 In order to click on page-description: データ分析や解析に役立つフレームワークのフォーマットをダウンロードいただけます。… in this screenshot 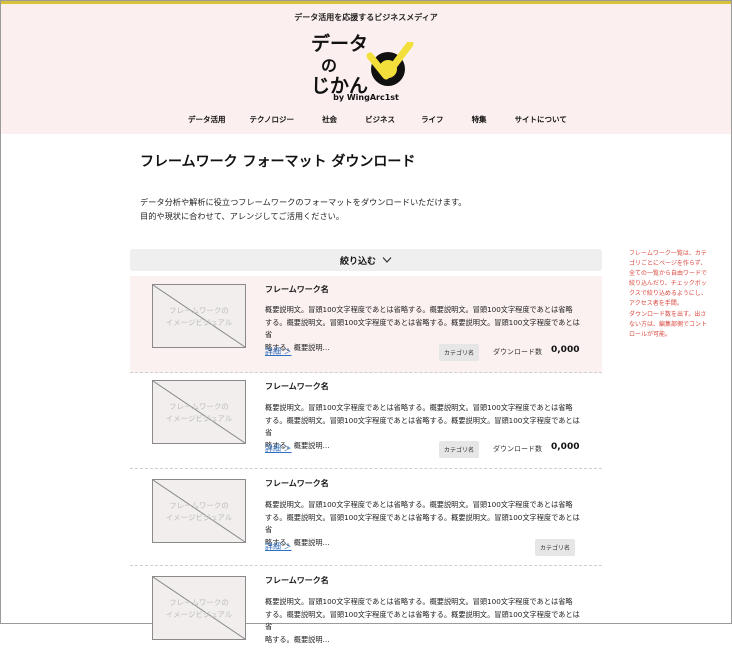, I will do `click(303, 209)`.